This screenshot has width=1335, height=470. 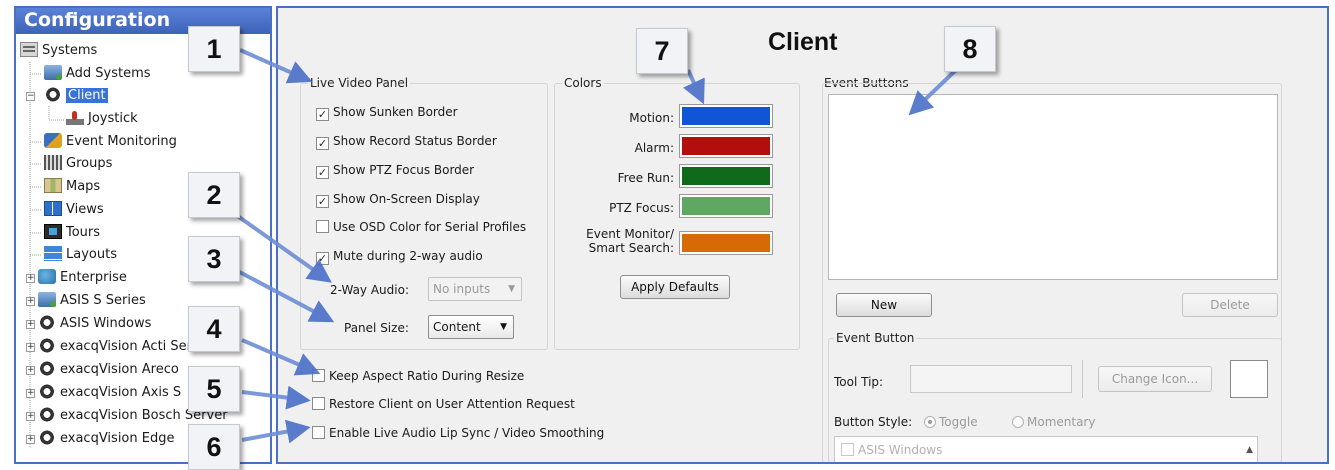 I want to click on show-ptz-focus-border-checkbox: ✓ Show PTZ Focus Border, so click(x=395, y=170).